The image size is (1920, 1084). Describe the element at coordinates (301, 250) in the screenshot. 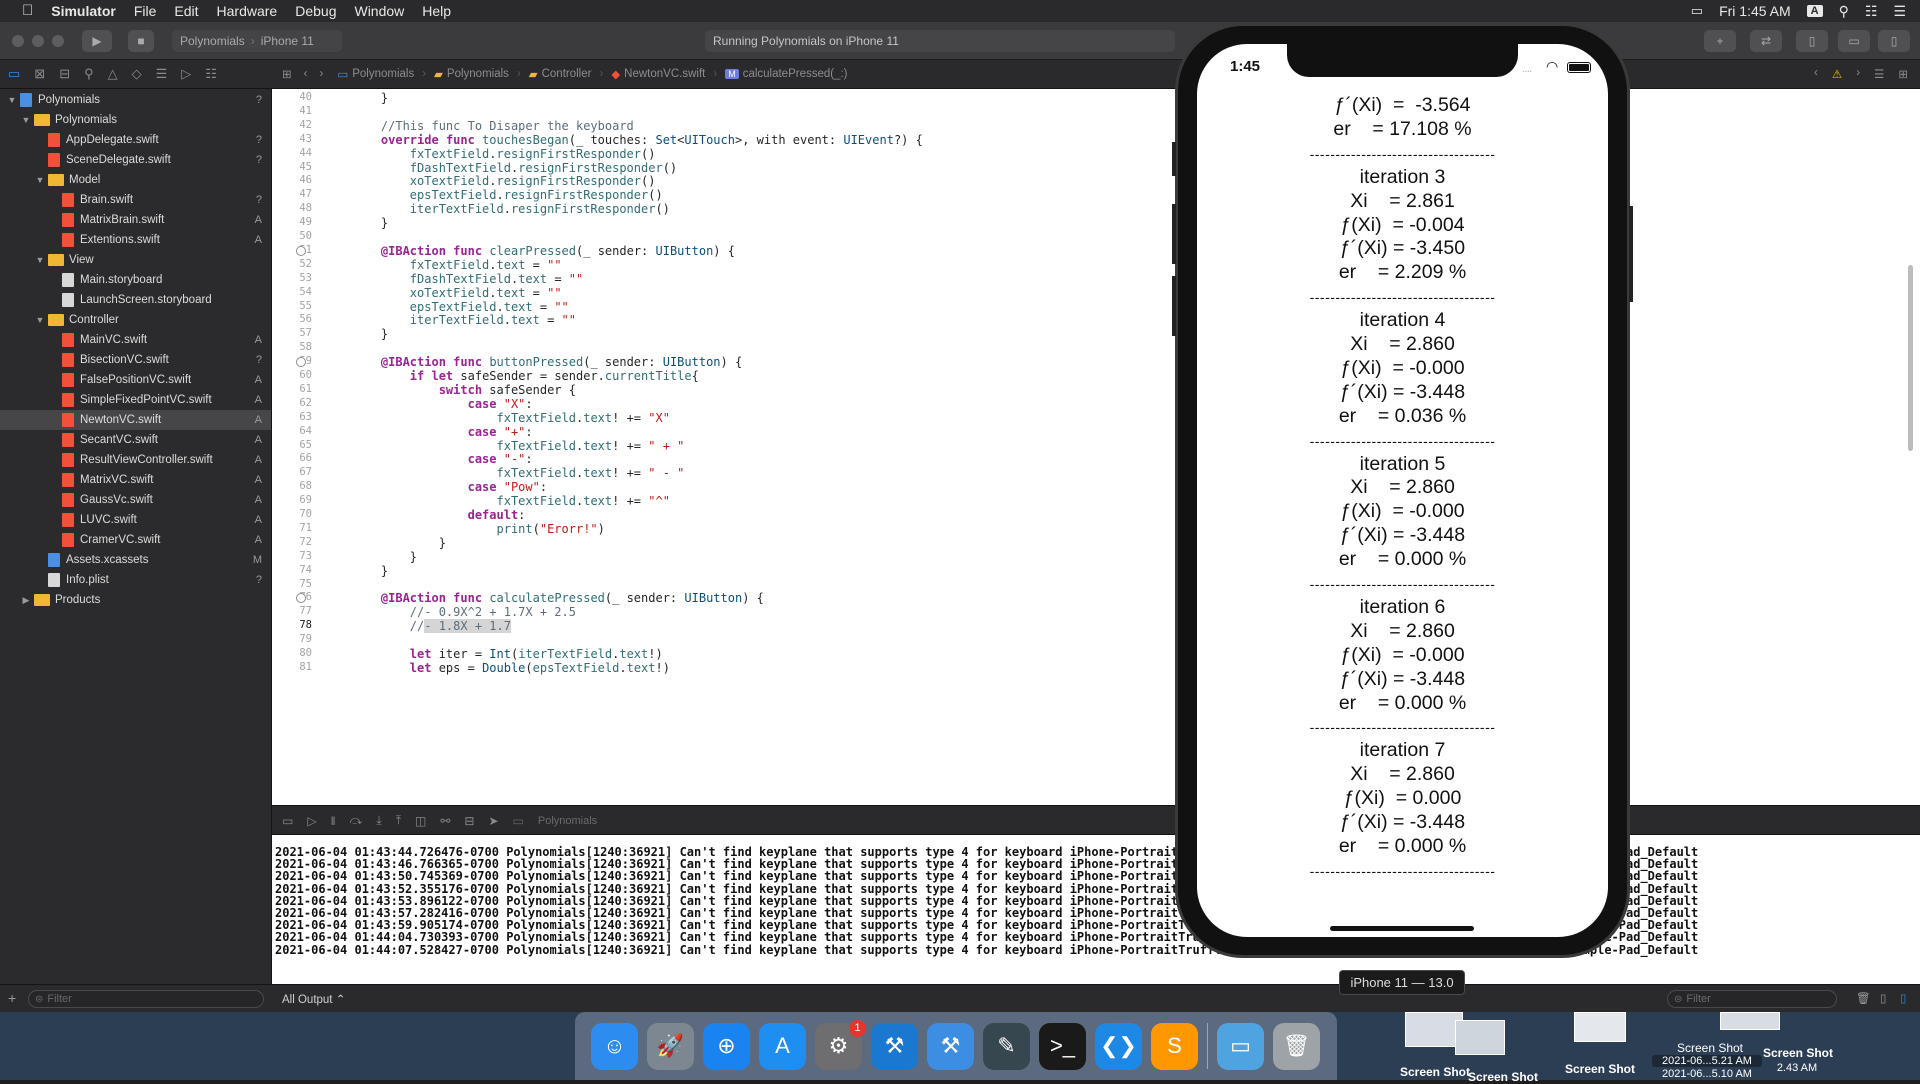

I see `ibaction-connection-icon` at that location.